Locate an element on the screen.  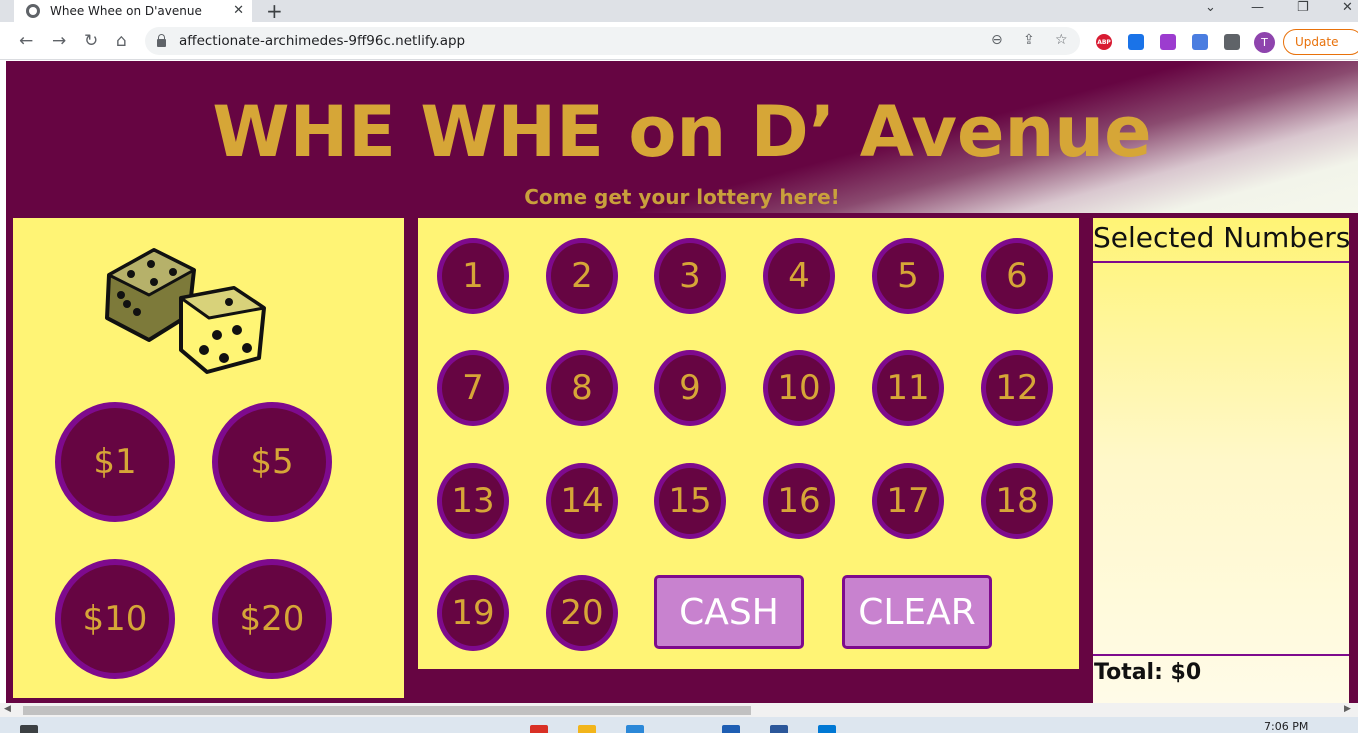
number-button-9: 9 is located at coordinates (690, 388).